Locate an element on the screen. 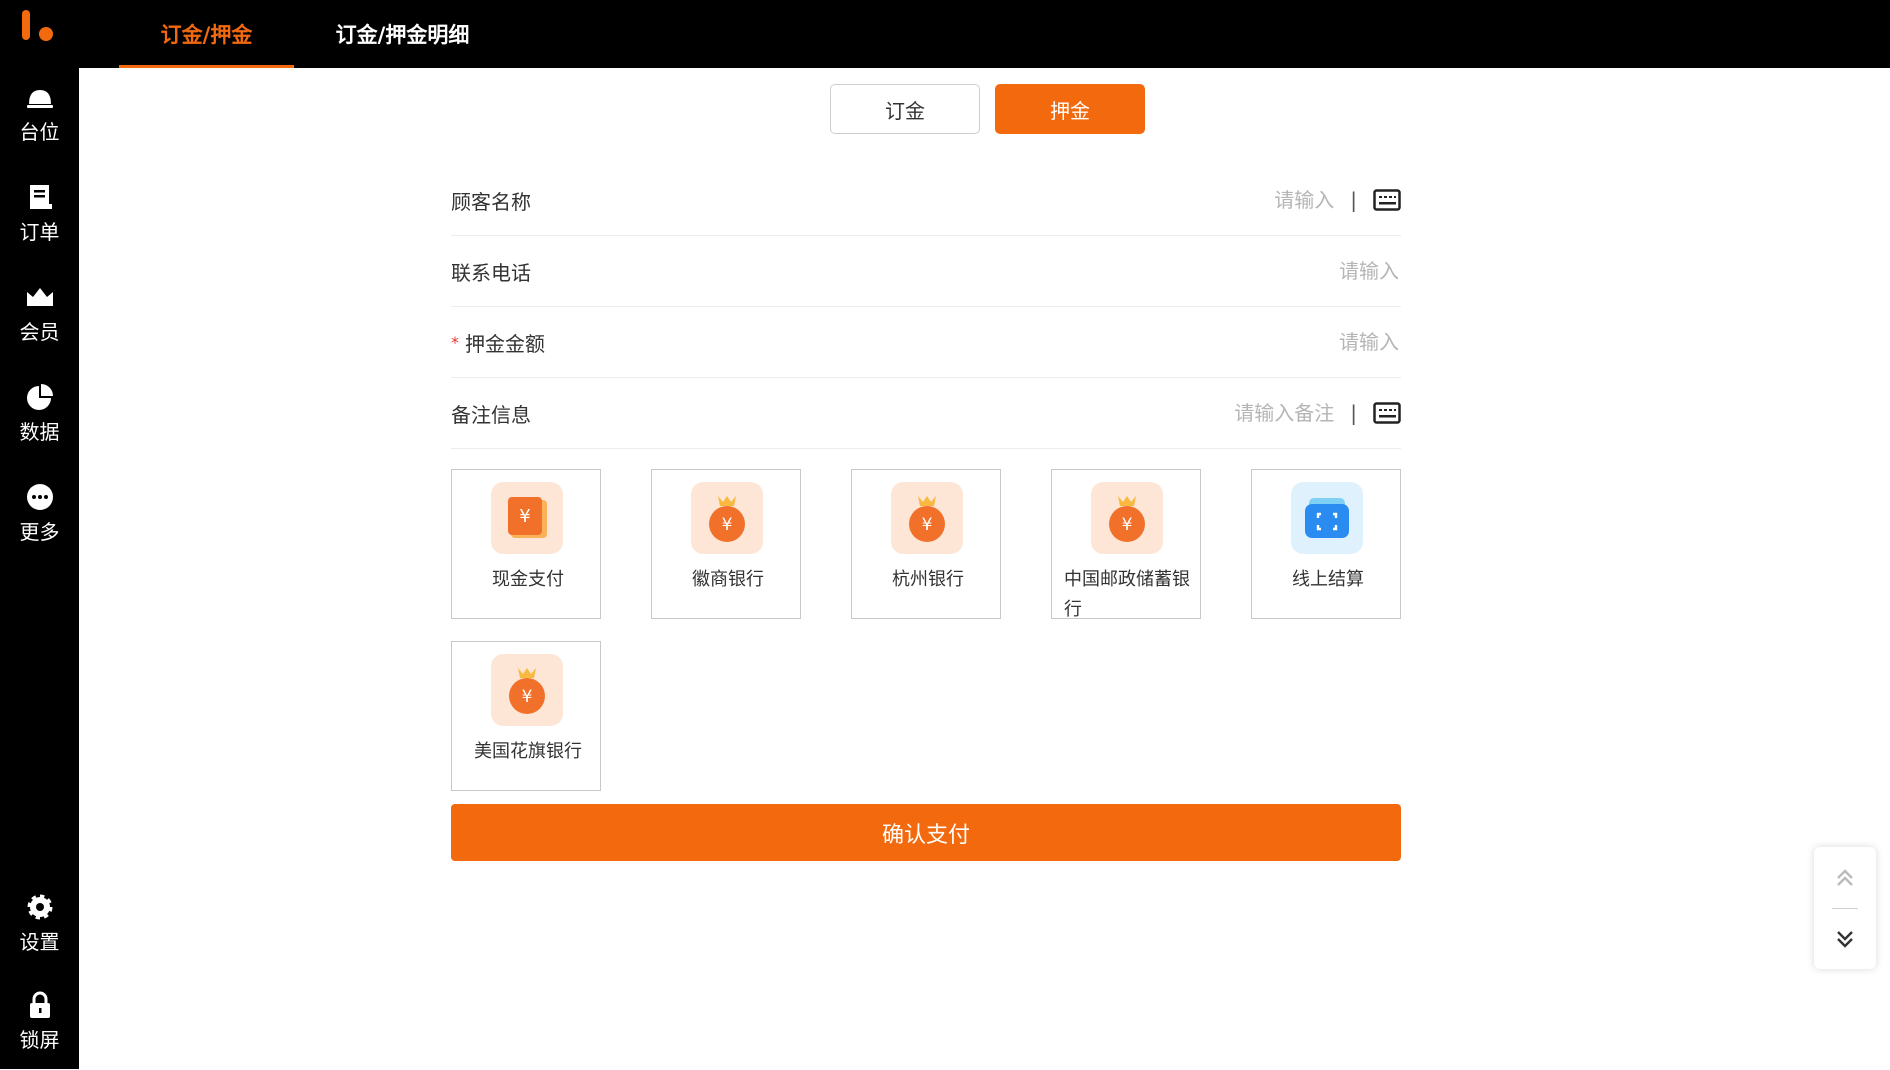 This screenshot has width=1890, height=1070. tab-deposit: 订金/押金 is located at coordinates (206, 34).